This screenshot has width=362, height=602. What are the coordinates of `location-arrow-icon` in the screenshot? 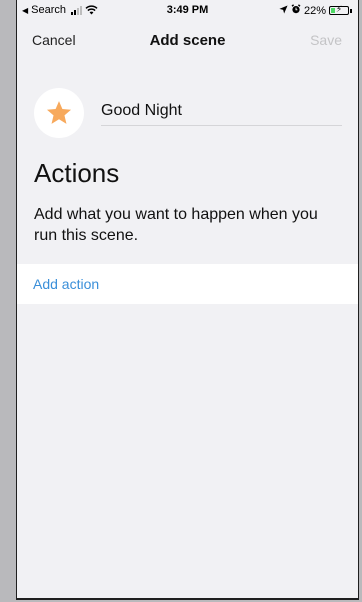 It's located at (283, 10).